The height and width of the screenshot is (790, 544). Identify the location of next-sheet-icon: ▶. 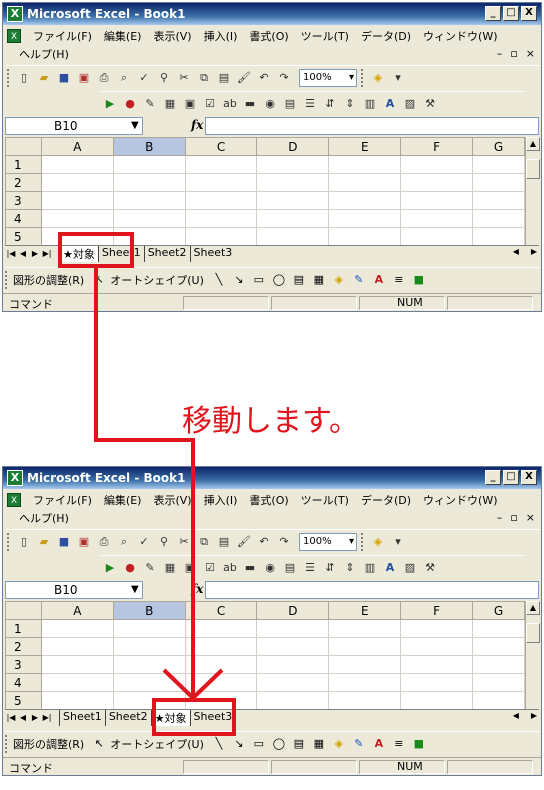
(35, 717).